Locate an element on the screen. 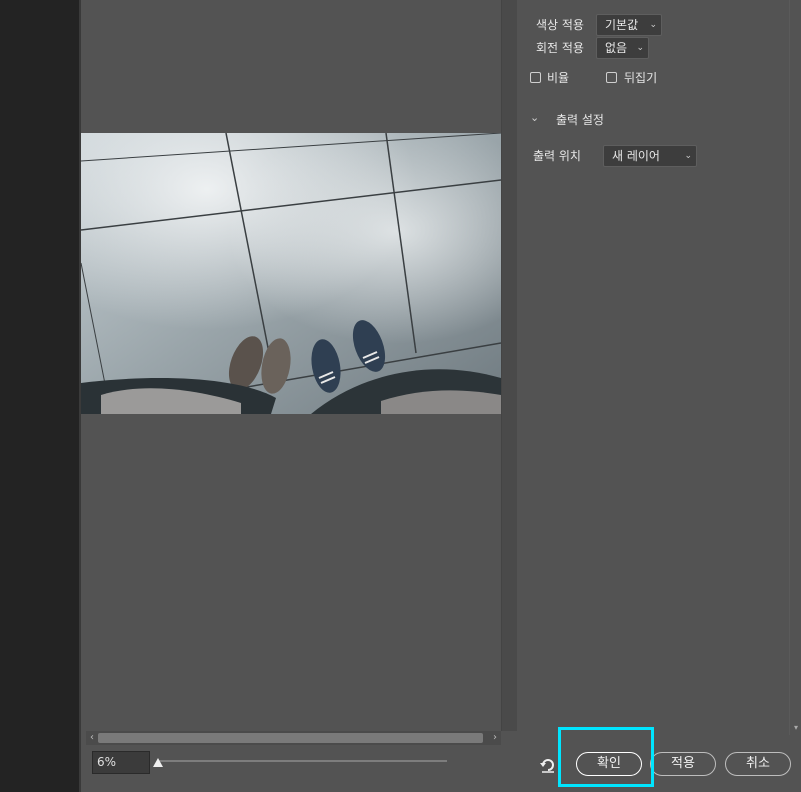 The width and height of the screenshot is (801, 792). output-section-title: 출력 설정 is located at coordinates (580, 119).